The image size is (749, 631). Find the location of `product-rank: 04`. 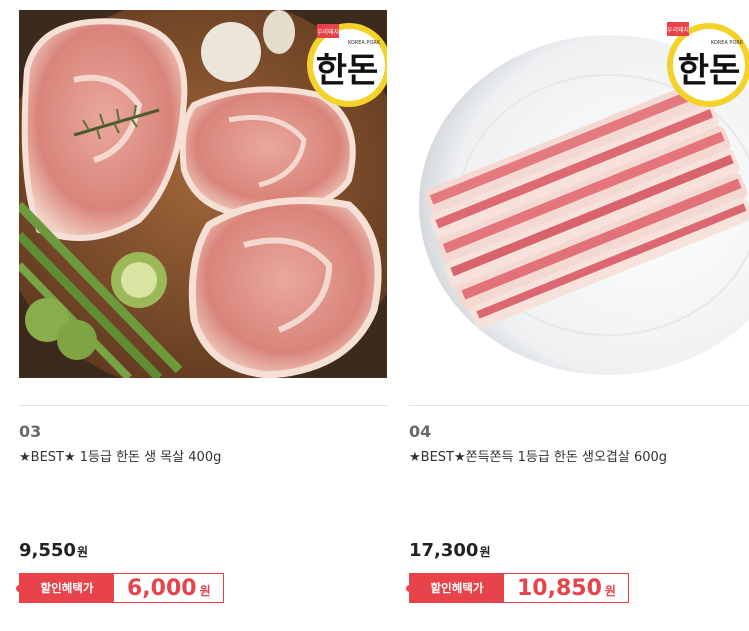

product-rank: 04 is located at coordinates (420, 431).